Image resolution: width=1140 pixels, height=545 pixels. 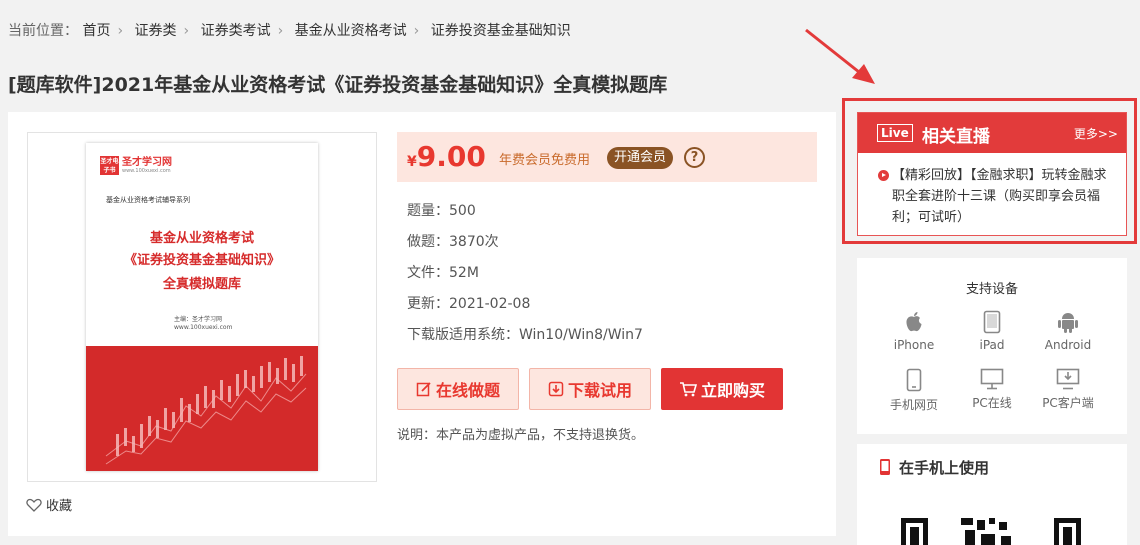 What do you see at coordinates (694, 157) in the screenshot?
I see `help-icon: ?` at bounding box center [694, 157].